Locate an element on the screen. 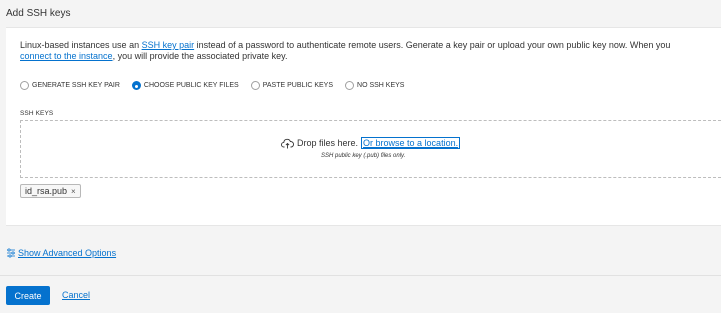  upload-cloud-icon is located at coordinates (287, 143).